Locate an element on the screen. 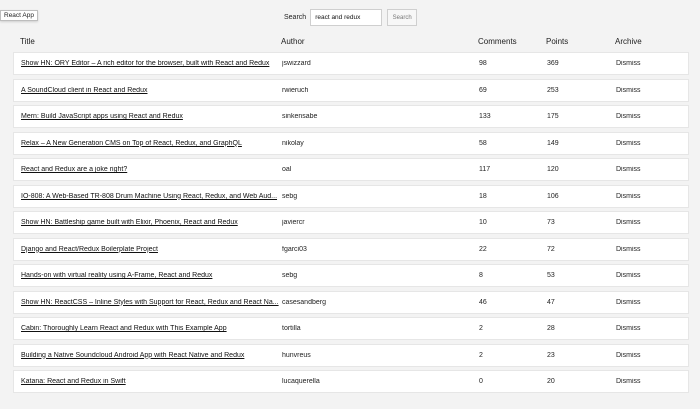  story-comments: 10 is located at coordinates (483, 222).